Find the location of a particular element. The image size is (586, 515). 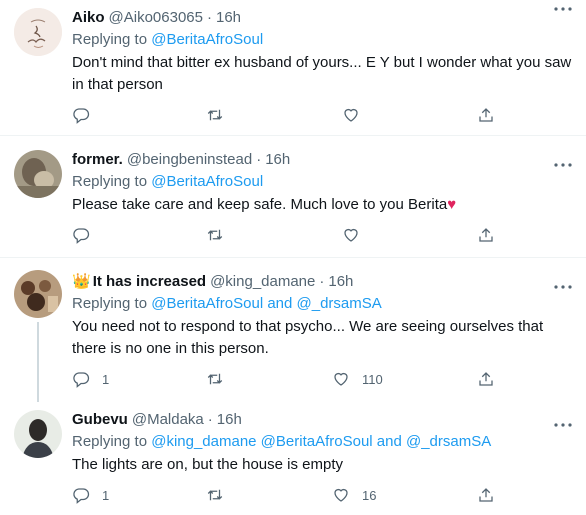

like-button: 110 is located at coordinates (357, 379).